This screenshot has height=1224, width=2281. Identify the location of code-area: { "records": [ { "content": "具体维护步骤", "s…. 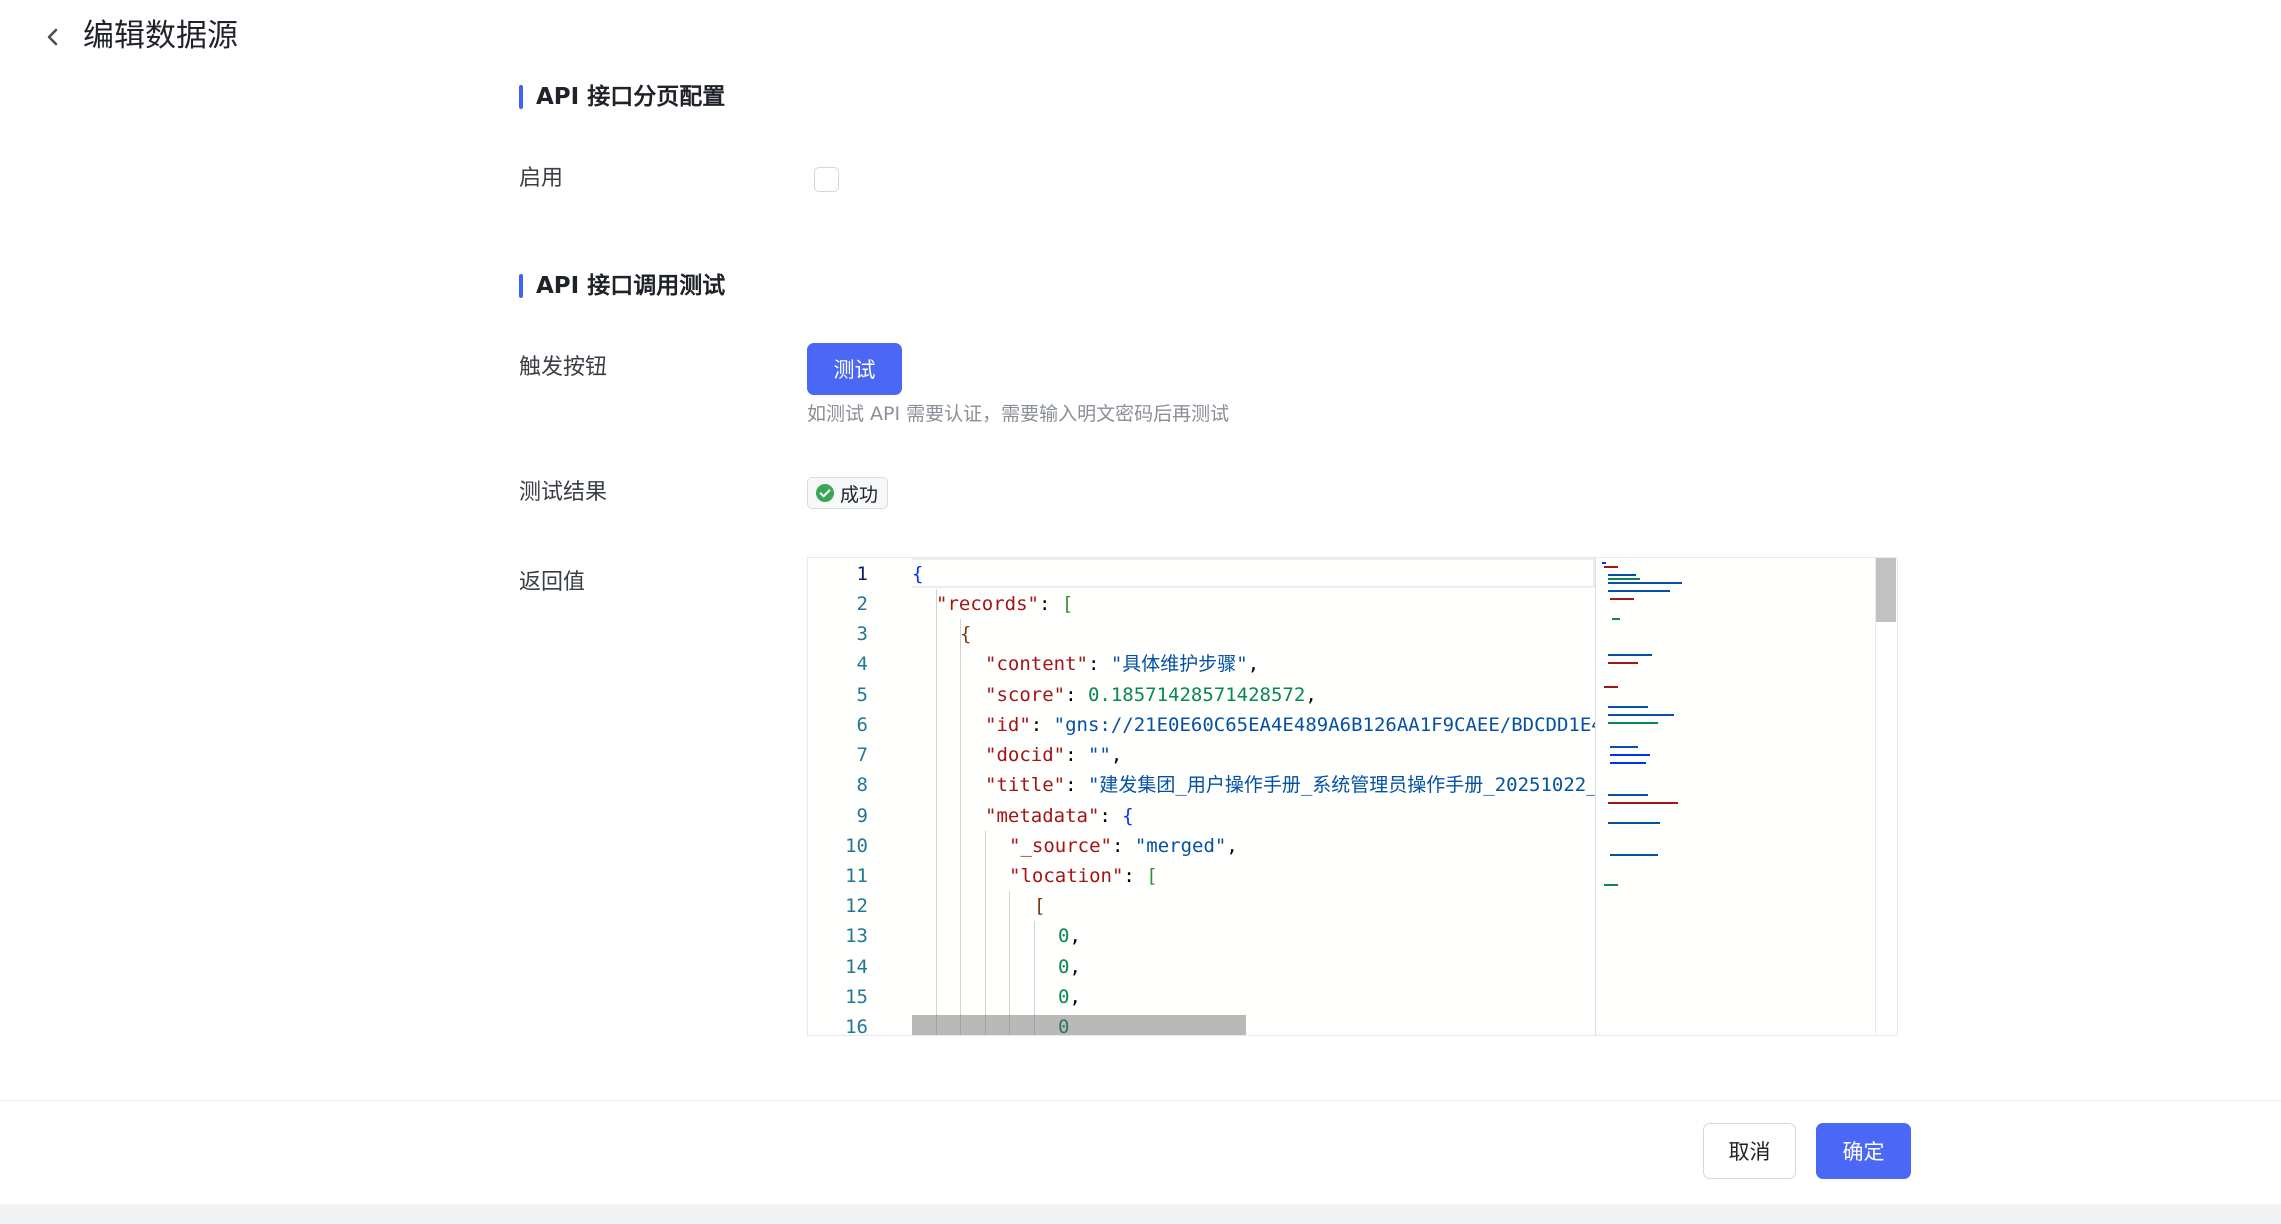
(1253, 796).